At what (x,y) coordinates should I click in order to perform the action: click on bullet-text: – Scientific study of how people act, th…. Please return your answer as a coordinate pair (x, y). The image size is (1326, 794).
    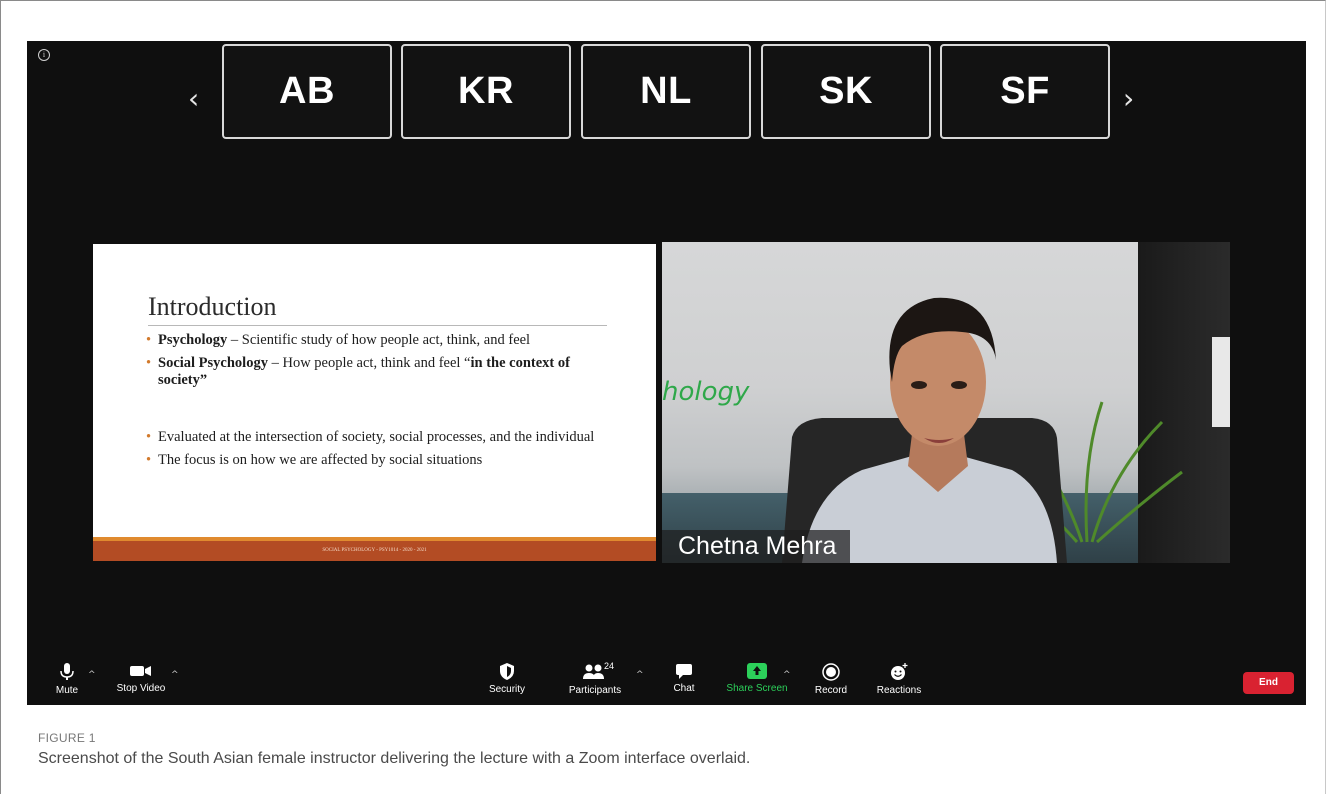
    Looking at the image, I should click on (379, 340).